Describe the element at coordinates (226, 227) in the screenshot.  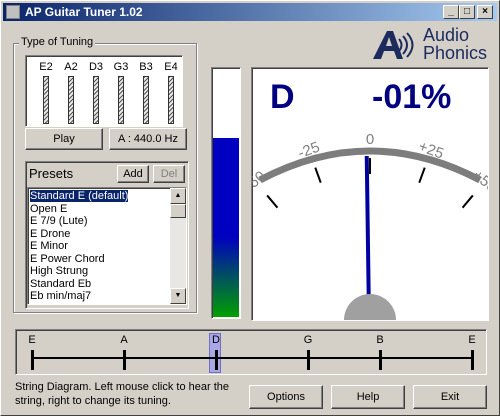
I see `level-meter-fill` at that location.